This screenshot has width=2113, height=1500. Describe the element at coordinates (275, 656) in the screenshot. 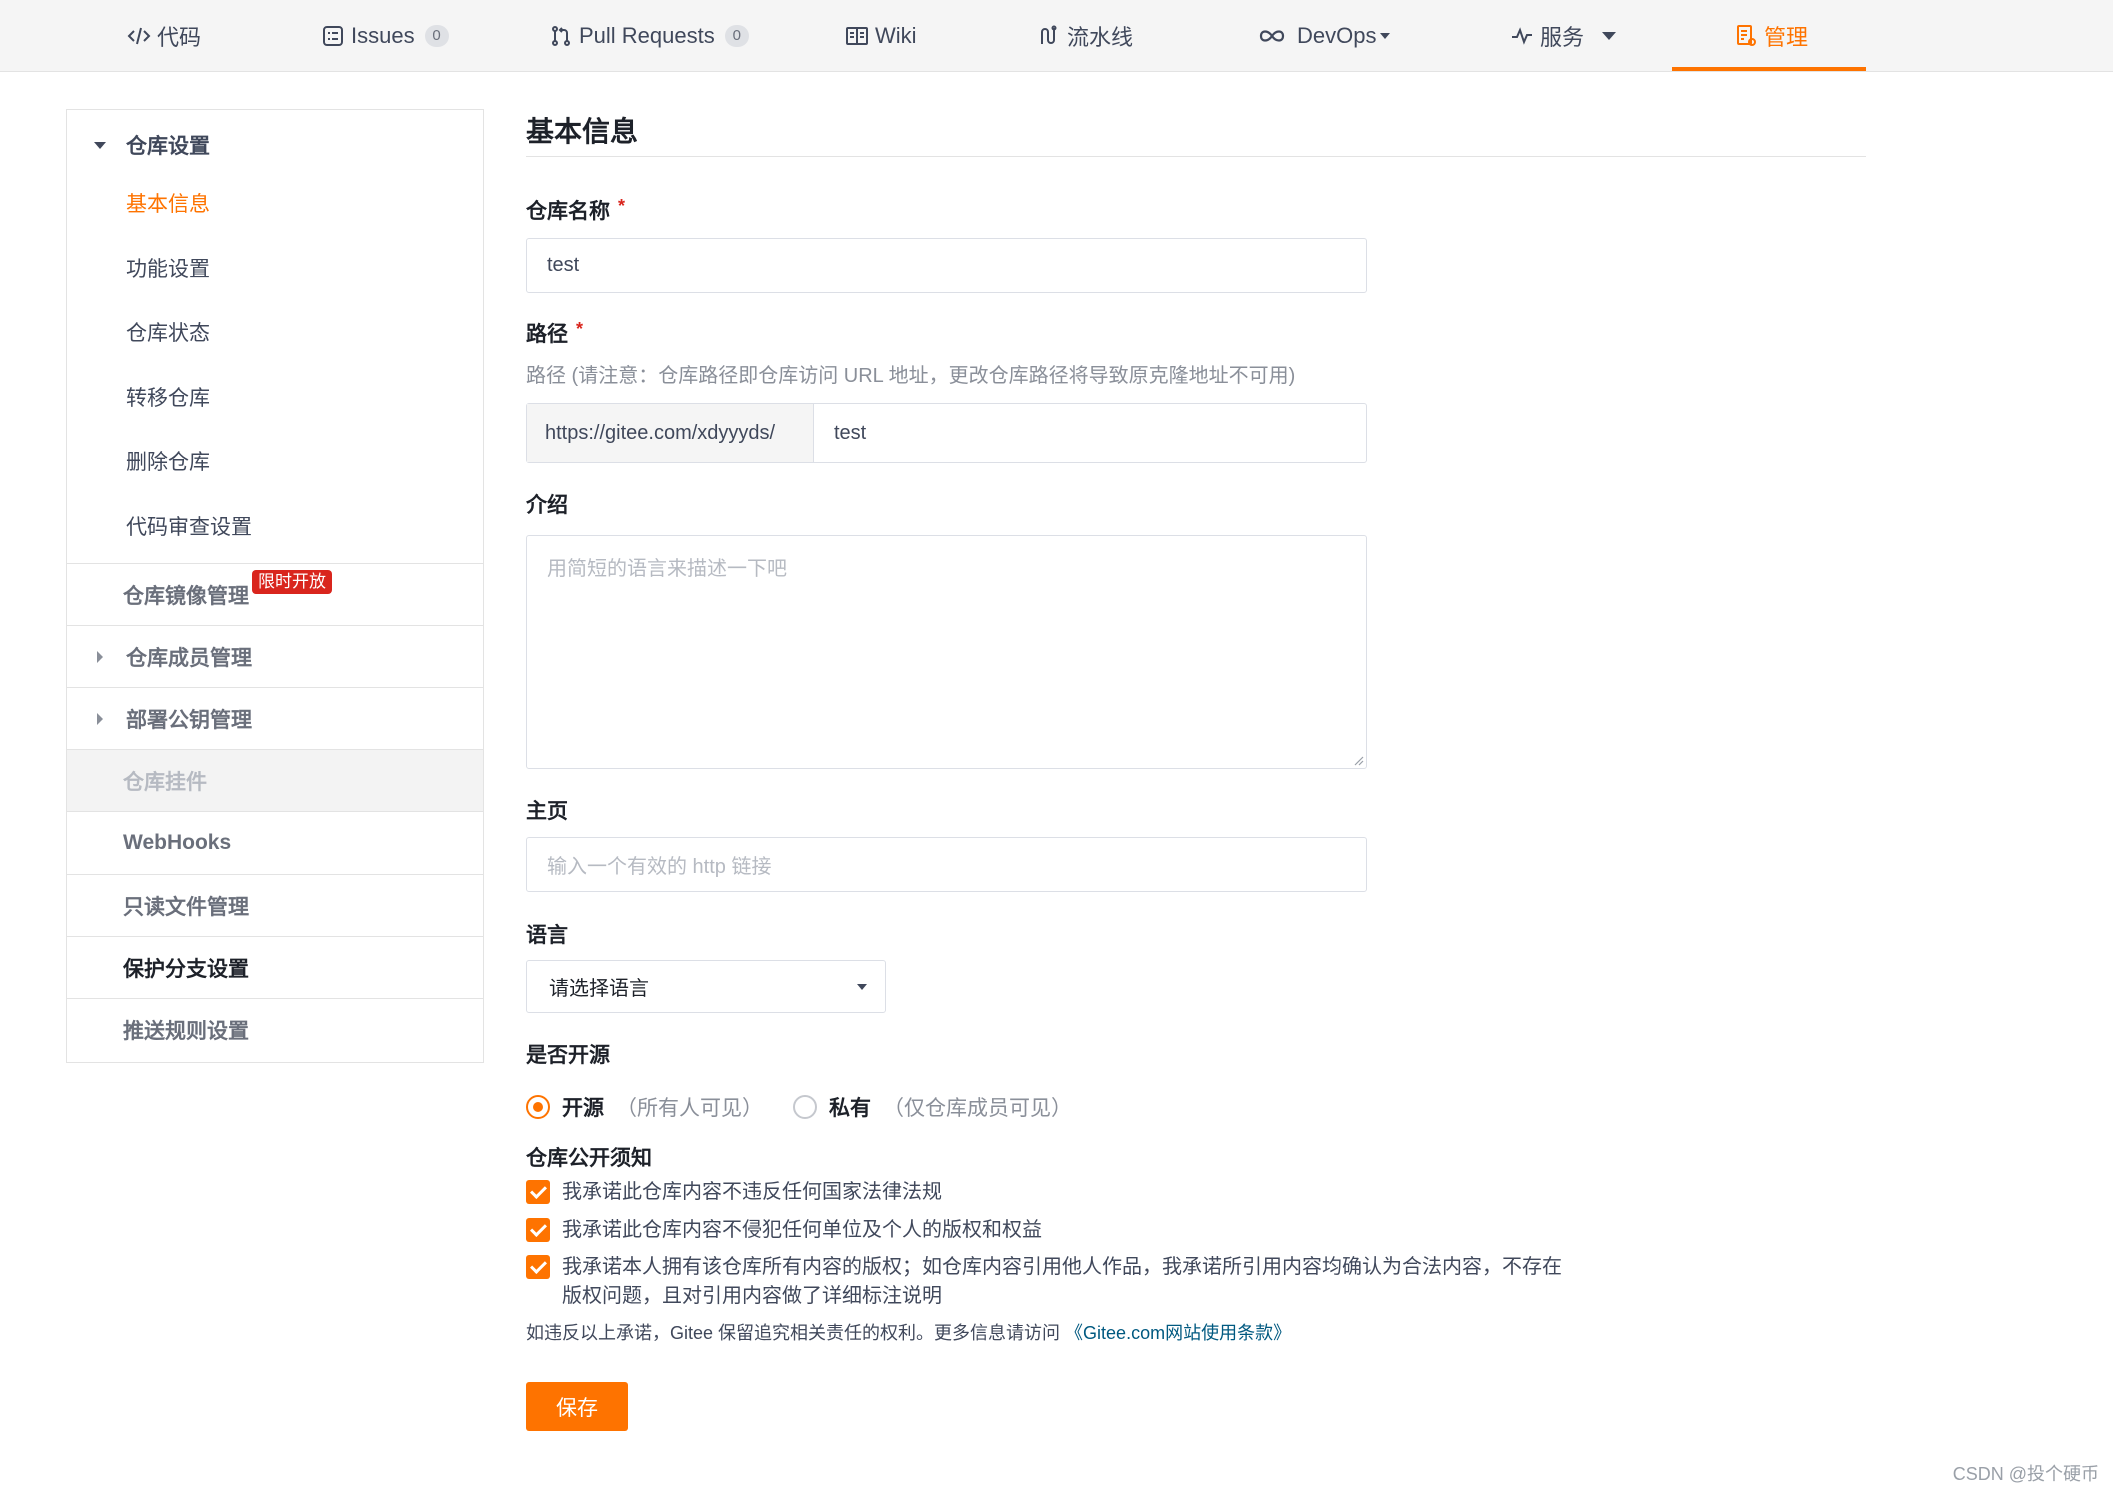

I see `sidebar-item-member-management: 仓库成员管理` at that location.